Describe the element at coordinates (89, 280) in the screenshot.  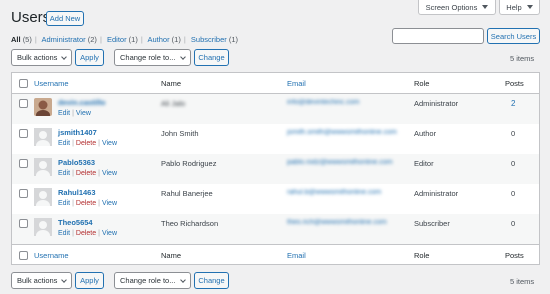
I see `apply-button-bottom: Apply` at that location.